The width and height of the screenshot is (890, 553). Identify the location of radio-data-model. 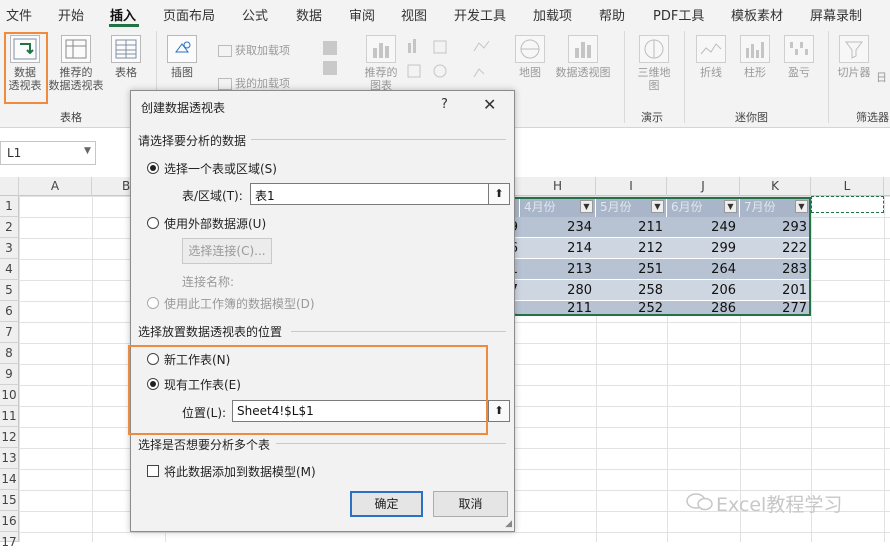
(153, 303).